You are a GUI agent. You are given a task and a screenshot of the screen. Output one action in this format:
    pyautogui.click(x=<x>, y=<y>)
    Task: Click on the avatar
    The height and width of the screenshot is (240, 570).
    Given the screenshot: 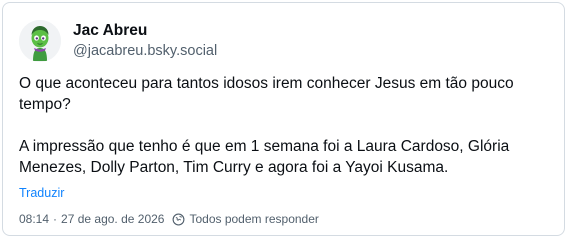 What is the action you would take?
    pyautogui.click(x=40, y=41)
    